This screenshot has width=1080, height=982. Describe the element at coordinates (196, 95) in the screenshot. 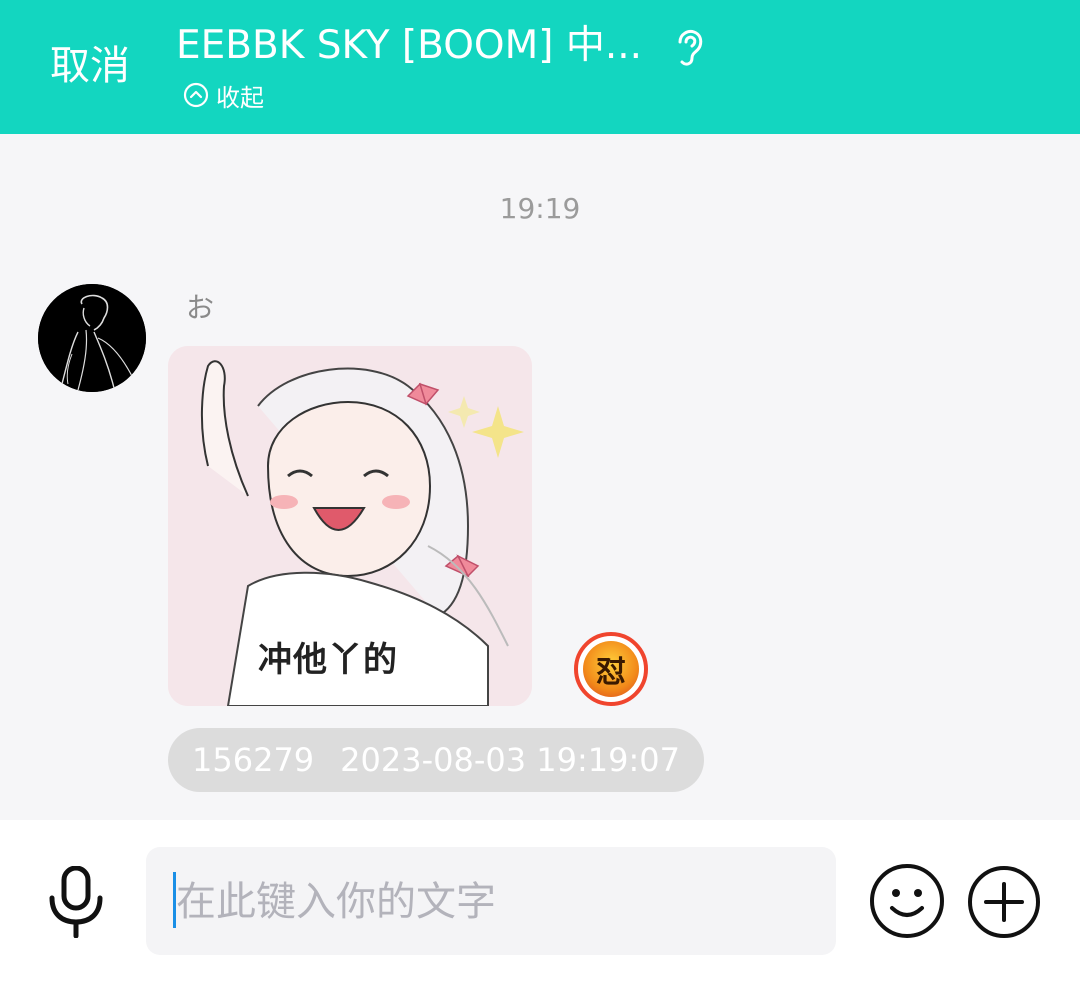

I see `chevron-up-circle-icon` at that location.